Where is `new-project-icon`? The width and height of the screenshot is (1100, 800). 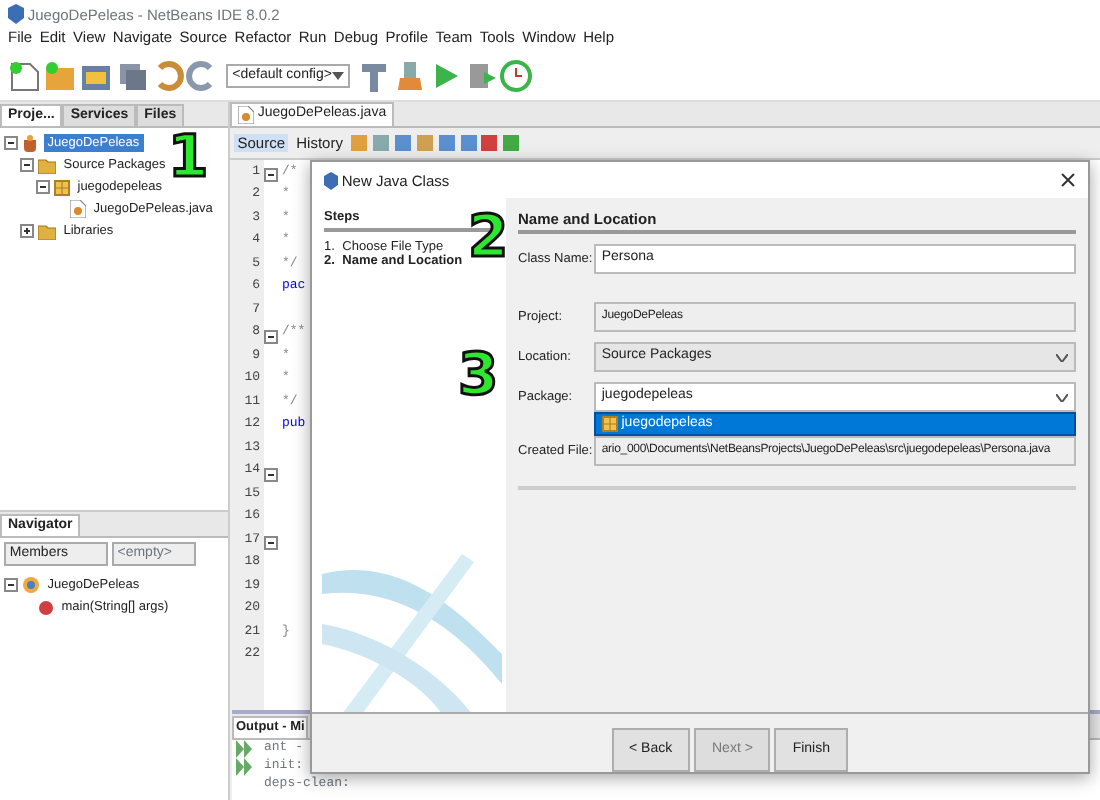 new-project-icon is located at coordinates (59, 76).